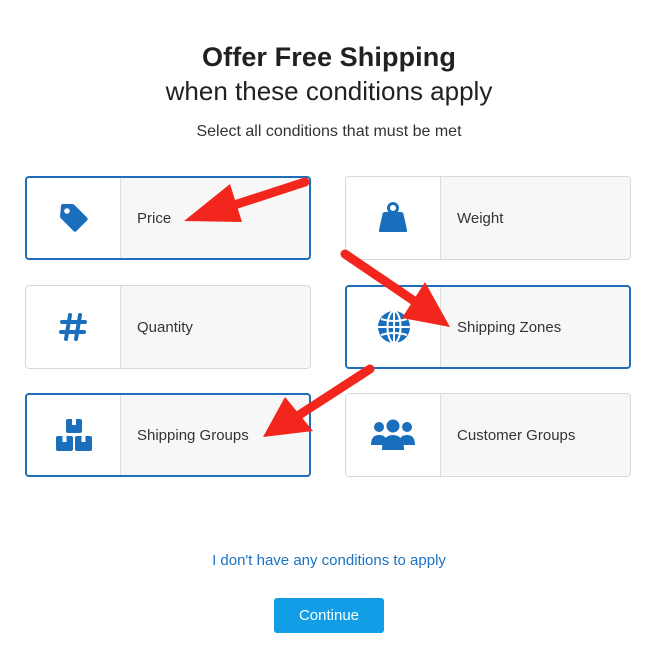 The width and height of the screenshot is (658, 668). I want to click on price-tag-icon, so click(73, 218).